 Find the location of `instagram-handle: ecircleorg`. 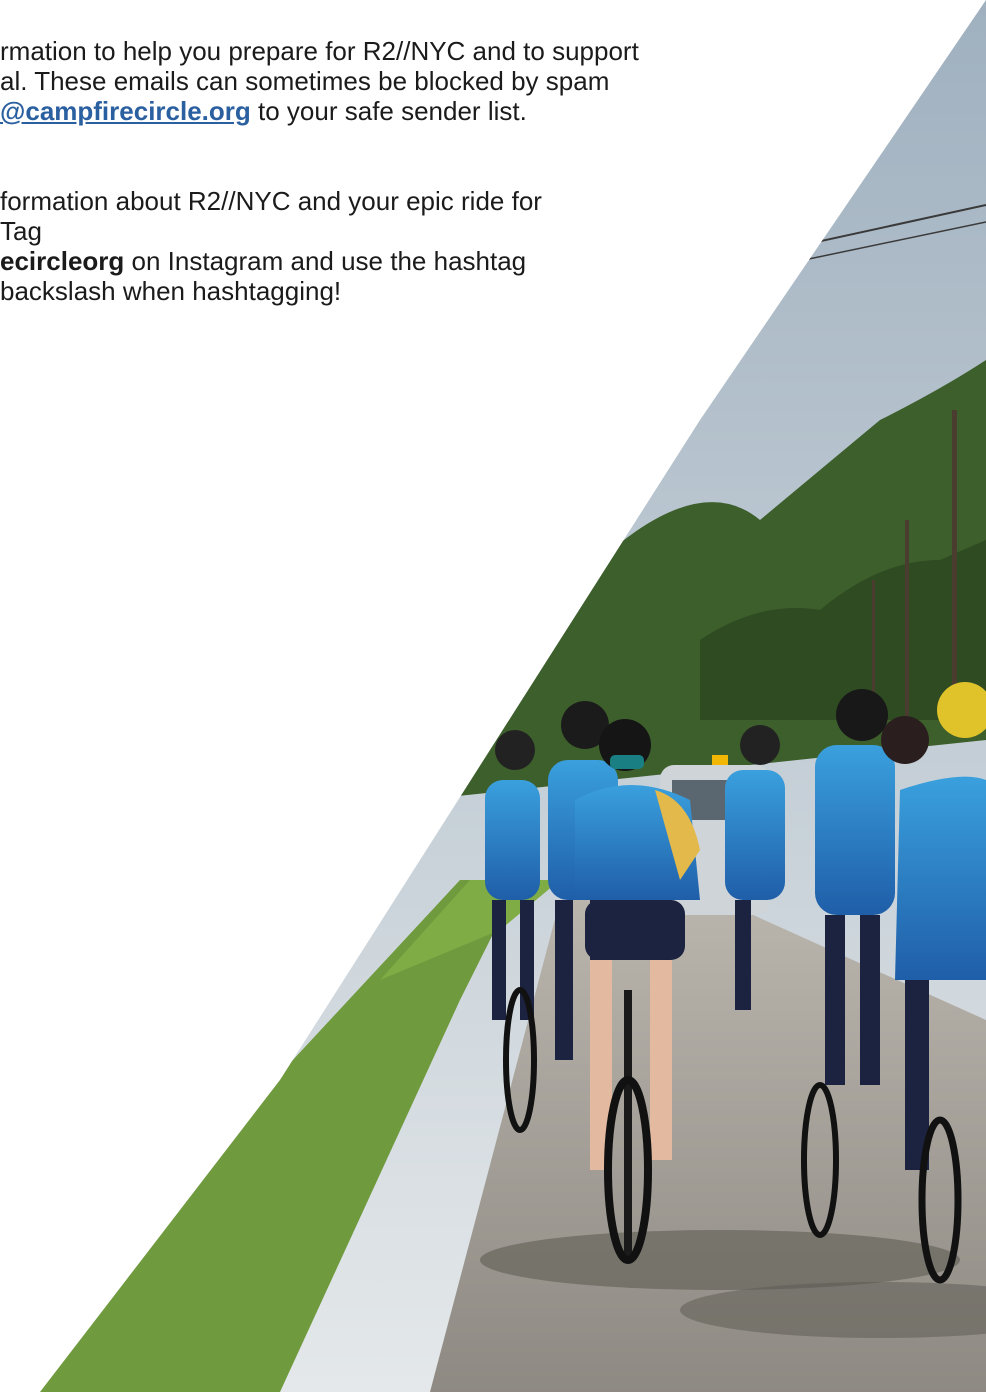

instagram-handle: ecircleorg is located at coordinates (62, 261).